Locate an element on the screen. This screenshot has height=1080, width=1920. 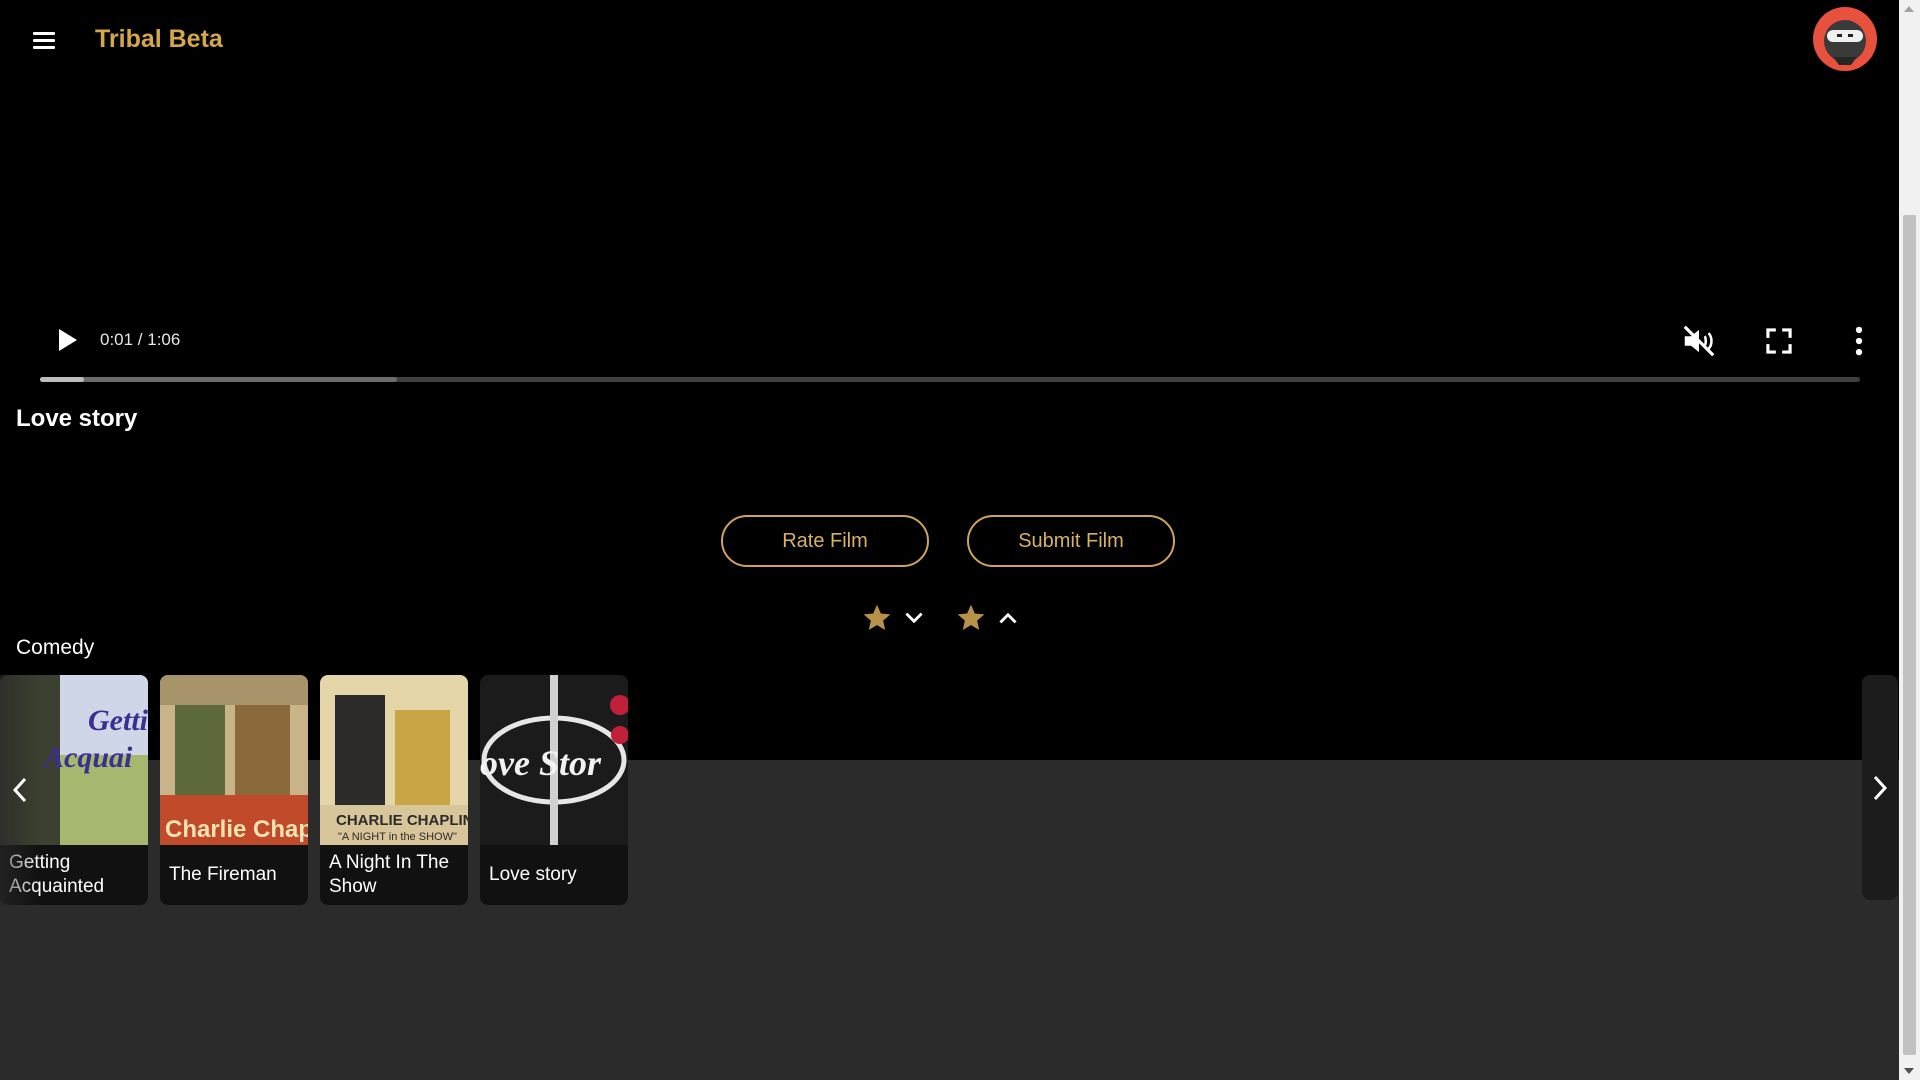
film-card-the-fireman: Charlie Chaplin The Fireman is located at coordinates (234, 790).